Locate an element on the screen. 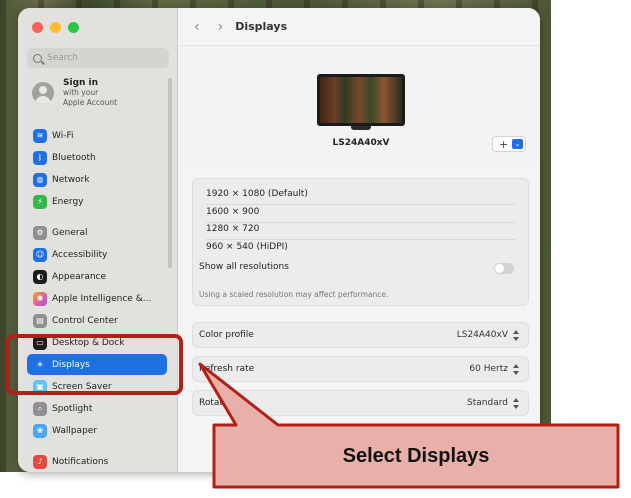  display-arrangement: LS24A40xV + ⌄ is located at coordinates (359, 105).